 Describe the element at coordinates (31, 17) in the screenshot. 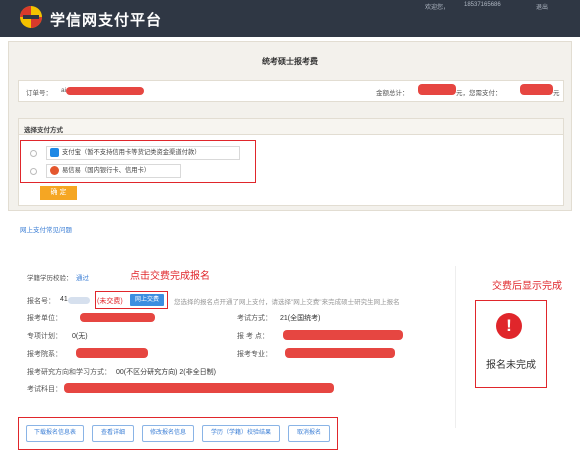

I see `site-logo-icon` at that location.